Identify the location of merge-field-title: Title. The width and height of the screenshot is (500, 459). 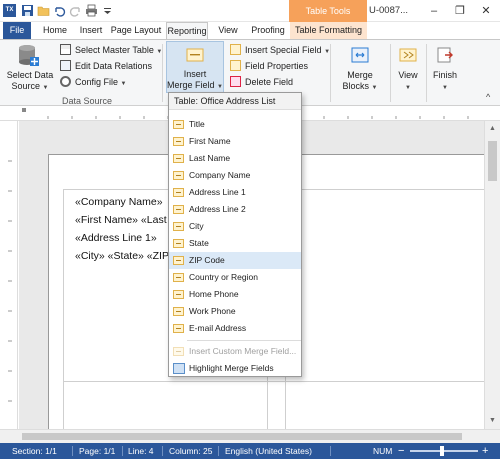
(235, 124).